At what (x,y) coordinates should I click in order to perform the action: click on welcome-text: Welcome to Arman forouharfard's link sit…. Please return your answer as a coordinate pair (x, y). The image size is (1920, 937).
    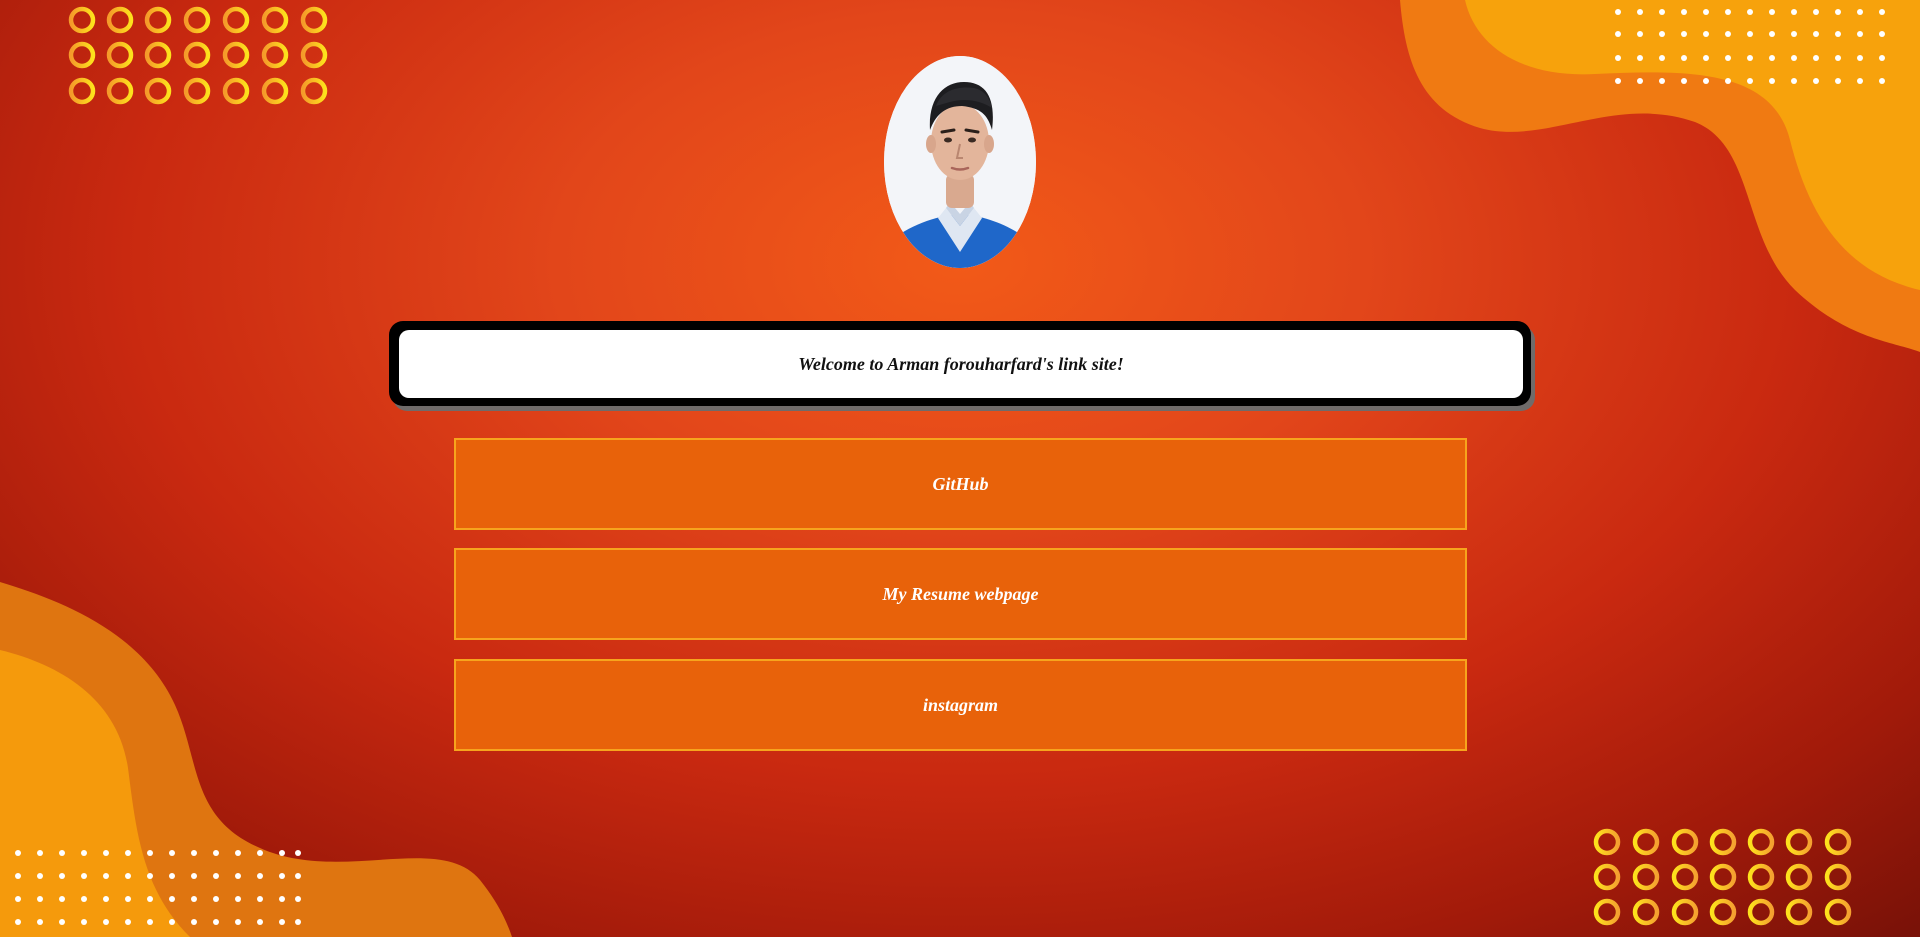
    Looking at the image, I should click on (961, 363).